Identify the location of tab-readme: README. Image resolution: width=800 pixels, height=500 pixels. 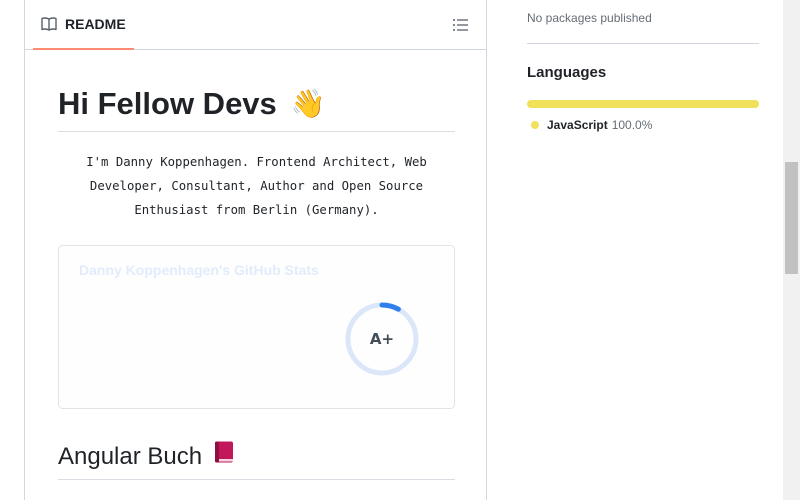
(83, 25).